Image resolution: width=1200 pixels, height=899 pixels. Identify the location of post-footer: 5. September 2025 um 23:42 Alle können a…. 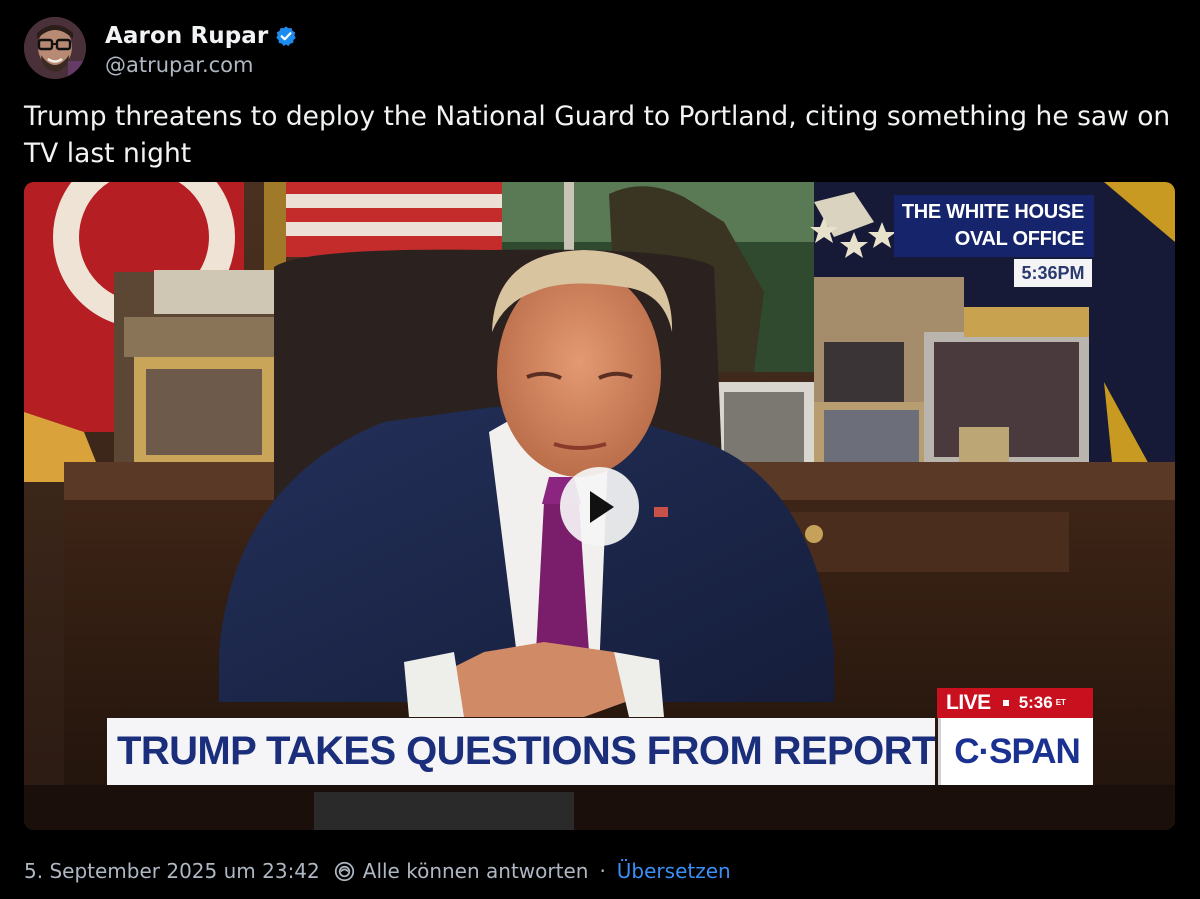
(377, 871).